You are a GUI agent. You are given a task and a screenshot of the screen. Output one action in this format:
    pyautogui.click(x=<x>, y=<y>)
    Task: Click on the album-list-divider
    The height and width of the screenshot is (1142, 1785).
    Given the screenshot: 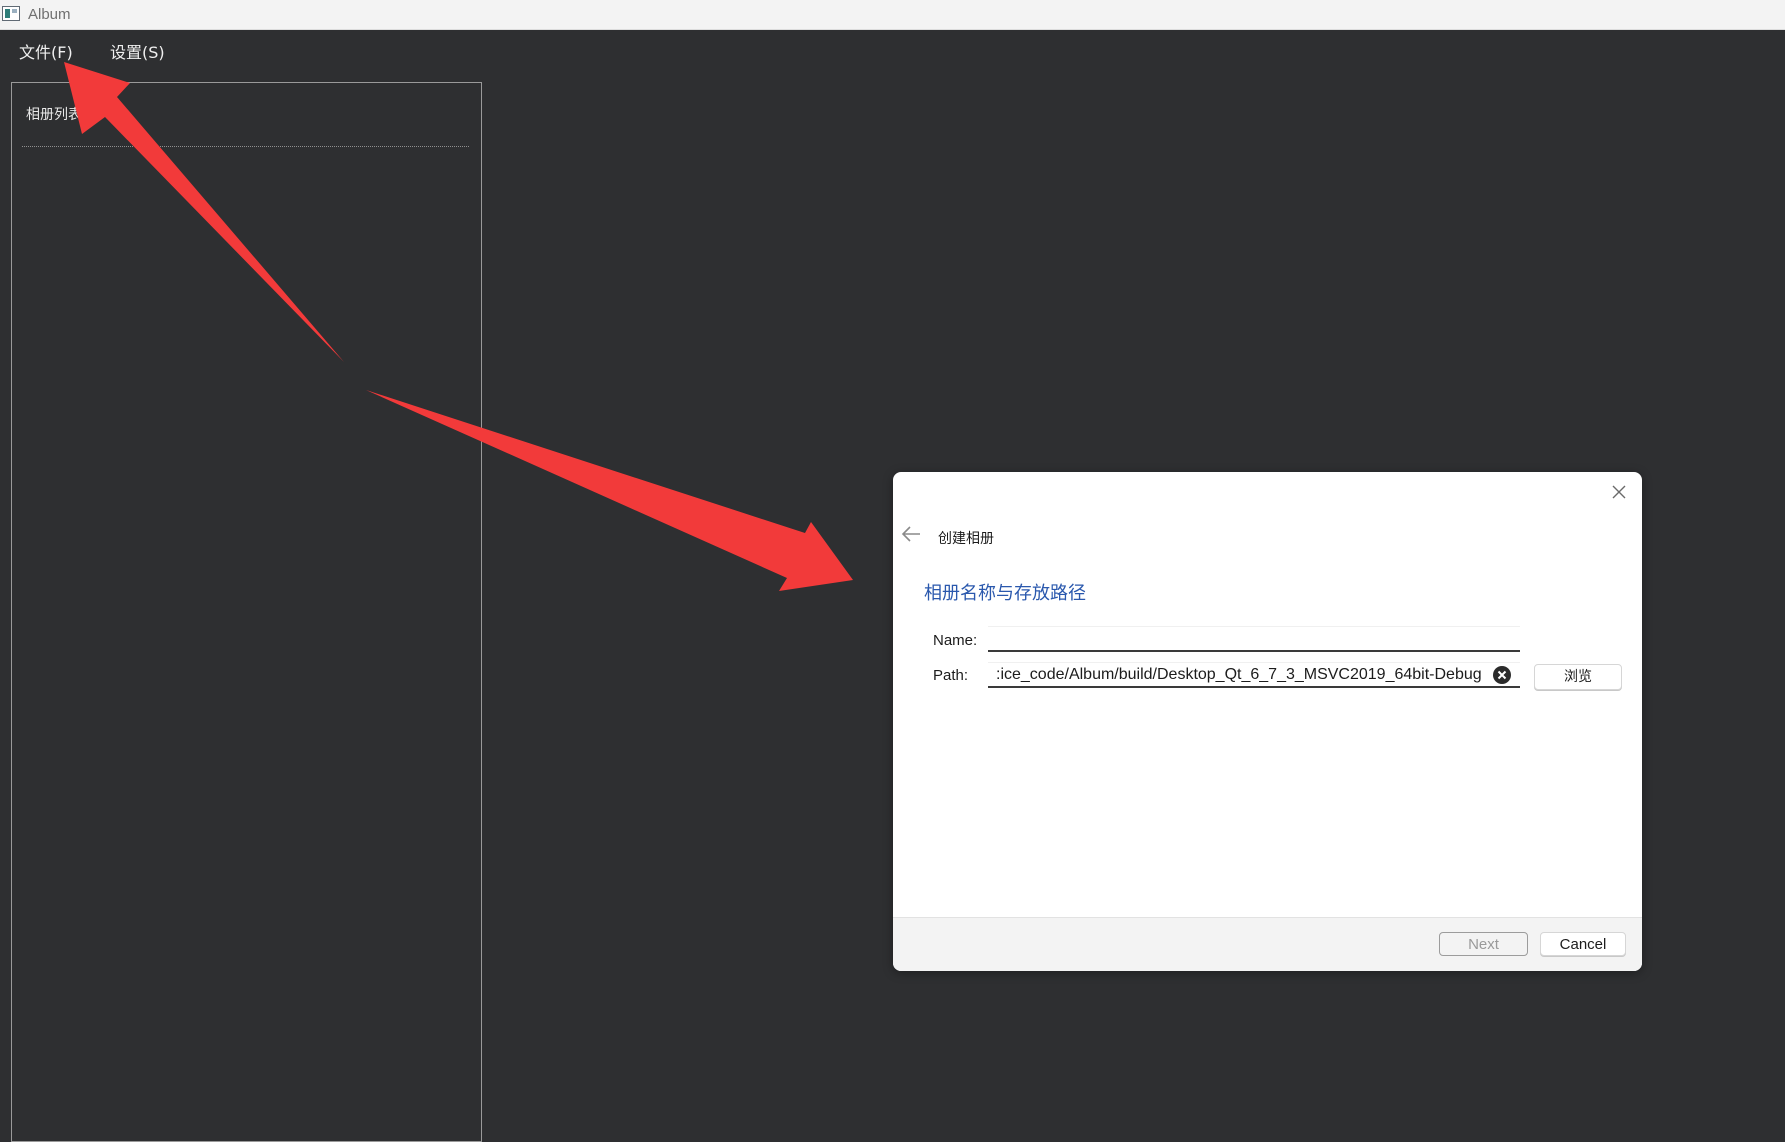 What is the action you would take?
    pyautogui.click(x=245, y=146)
    